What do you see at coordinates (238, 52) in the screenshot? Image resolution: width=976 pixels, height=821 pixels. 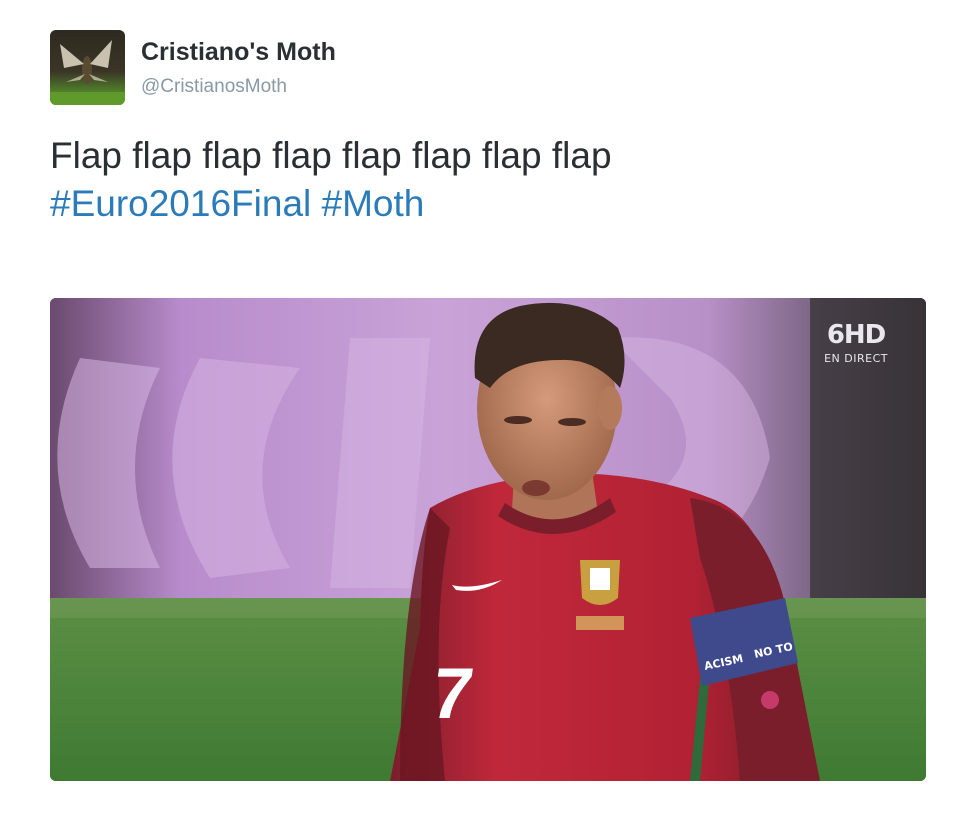 I see `author-display-name: Cristiano's Moth` at bounding box center [238, 52].